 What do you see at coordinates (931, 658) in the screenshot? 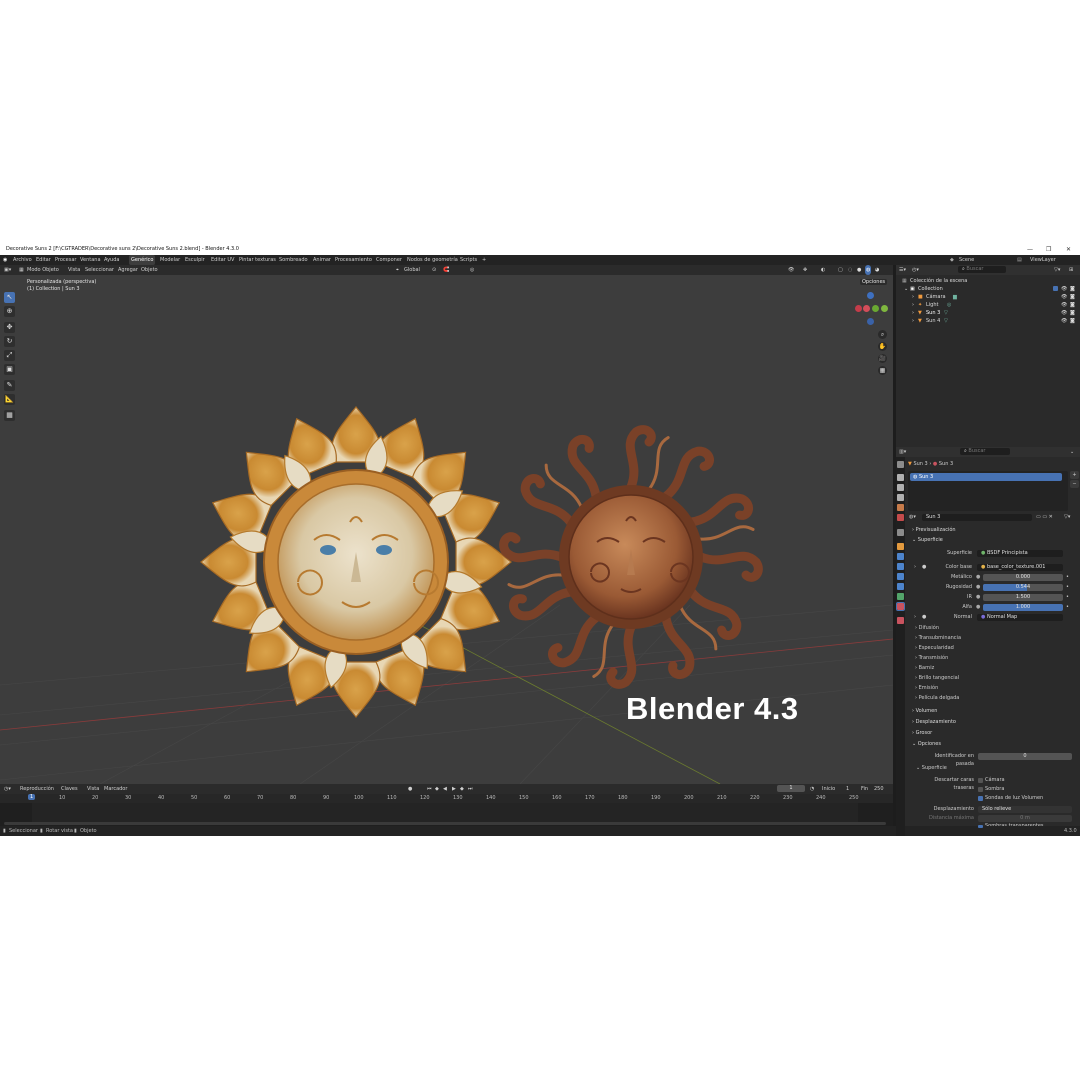
I see `subpanel-transmission: › Transmisión` at bounding box center [931, 658].